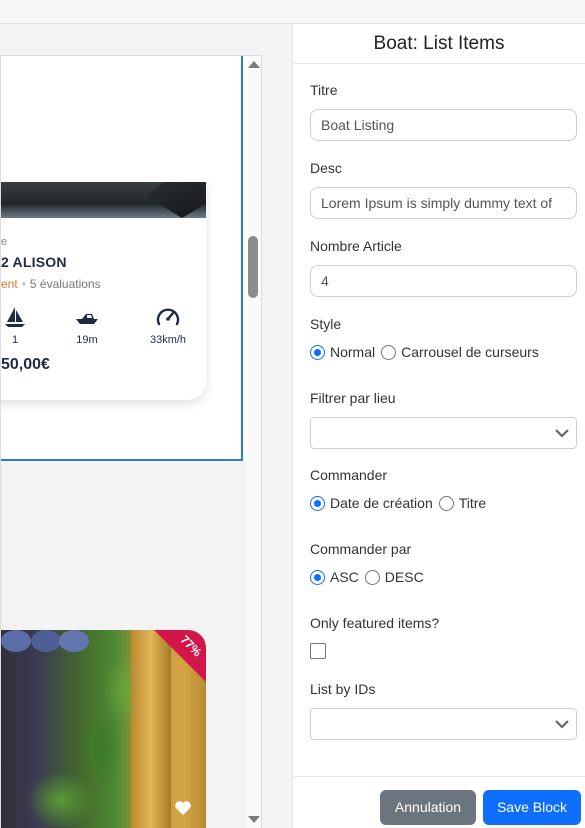  I want to click on heart-icon, so click(183, 808).